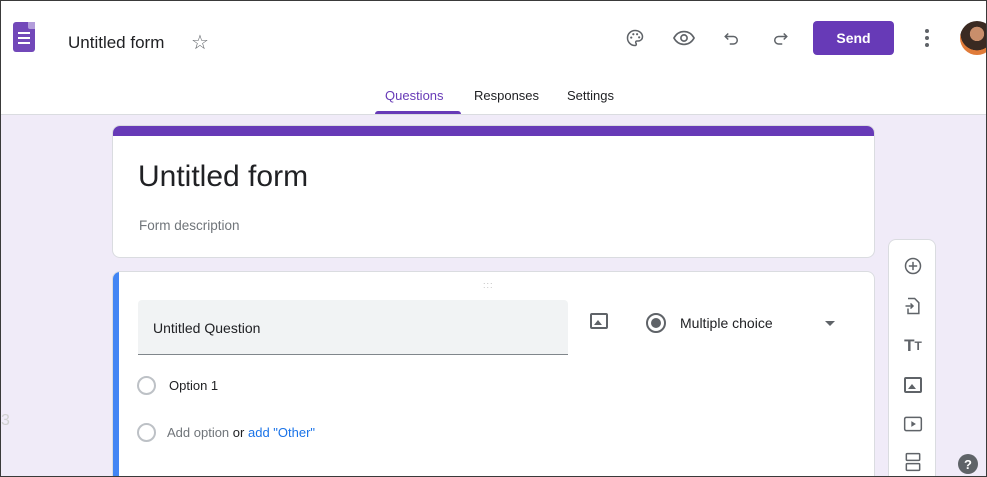 The height and width of the screenshot is (477, 987). Describe the element at coordinates (726, 323) in the screenshot. I see `question-type-label: Multiple choice` at that location.